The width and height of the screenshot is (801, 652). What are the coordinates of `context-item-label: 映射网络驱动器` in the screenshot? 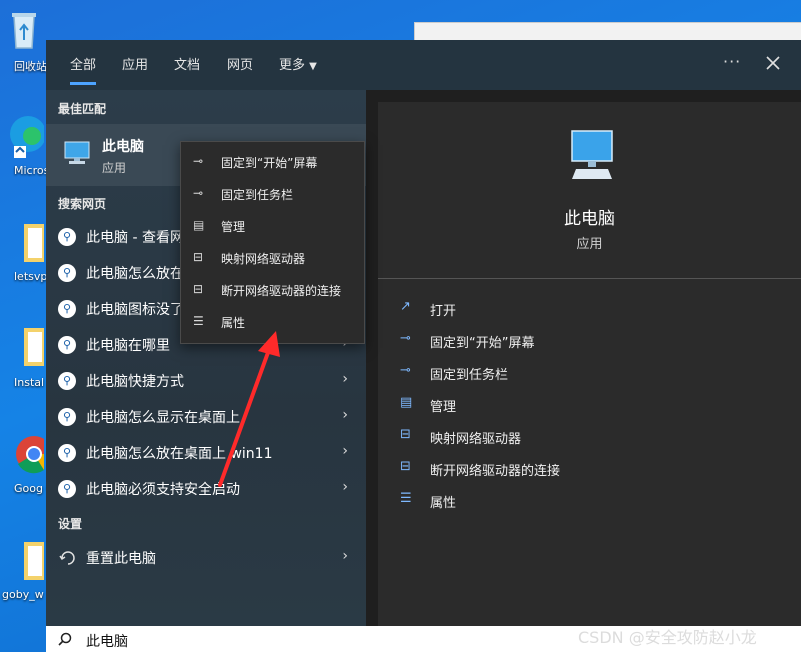 It's located at (263, 259).